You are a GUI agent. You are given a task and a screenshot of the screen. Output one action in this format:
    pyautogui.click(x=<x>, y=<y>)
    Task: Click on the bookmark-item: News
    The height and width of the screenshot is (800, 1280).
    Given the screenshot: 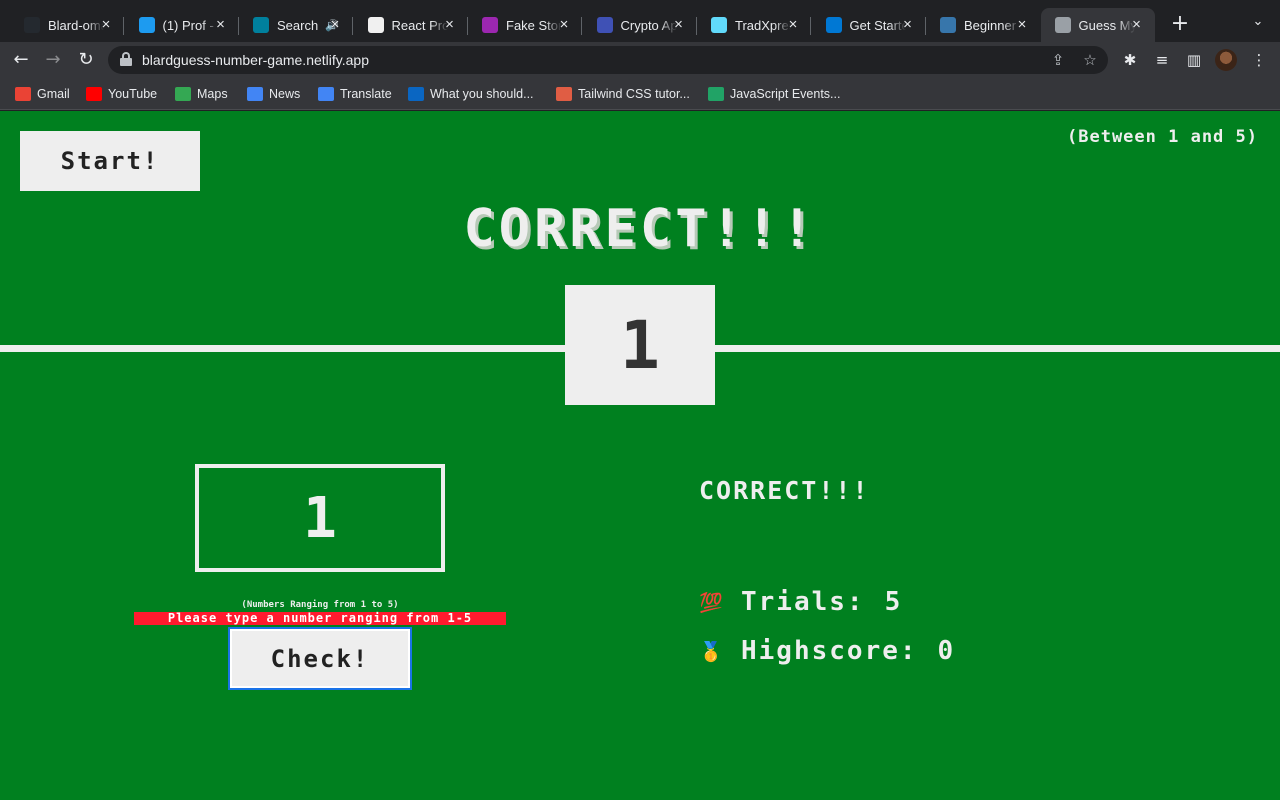 What is the action you would take?
    pyautogui.click(x=273, y=94)
    